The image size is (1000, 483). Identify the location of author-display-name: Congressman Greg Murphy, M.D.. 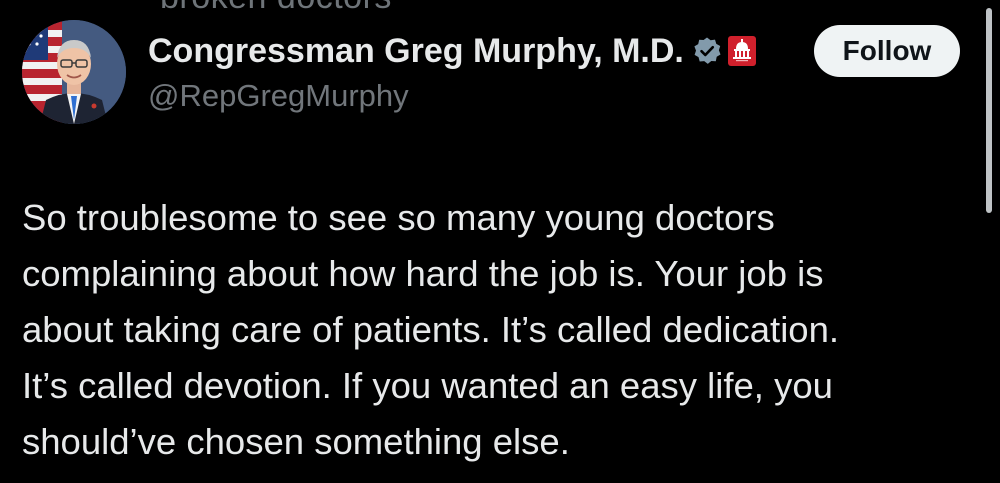
(416, 51).